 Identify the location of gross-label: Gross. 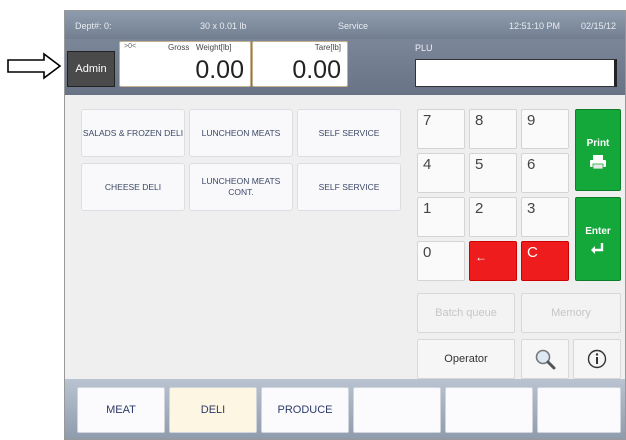
(179, 47).